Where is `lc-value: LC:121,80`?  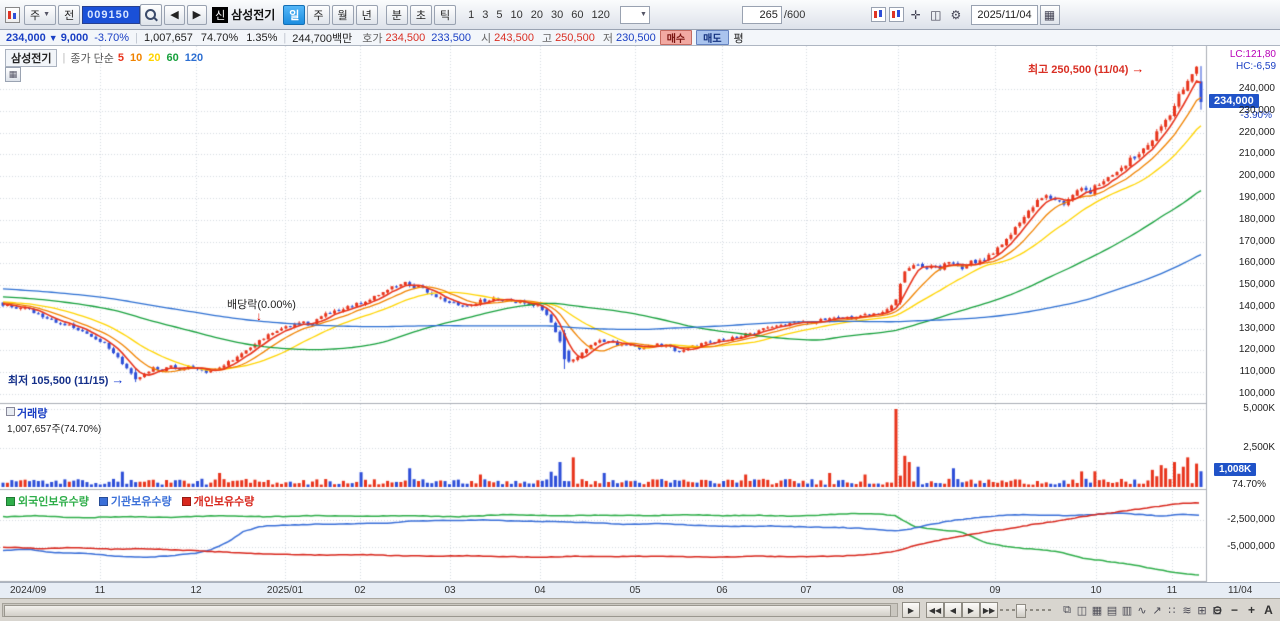 lc-value: LC:121,80 is located at coordinates (1252, 54).